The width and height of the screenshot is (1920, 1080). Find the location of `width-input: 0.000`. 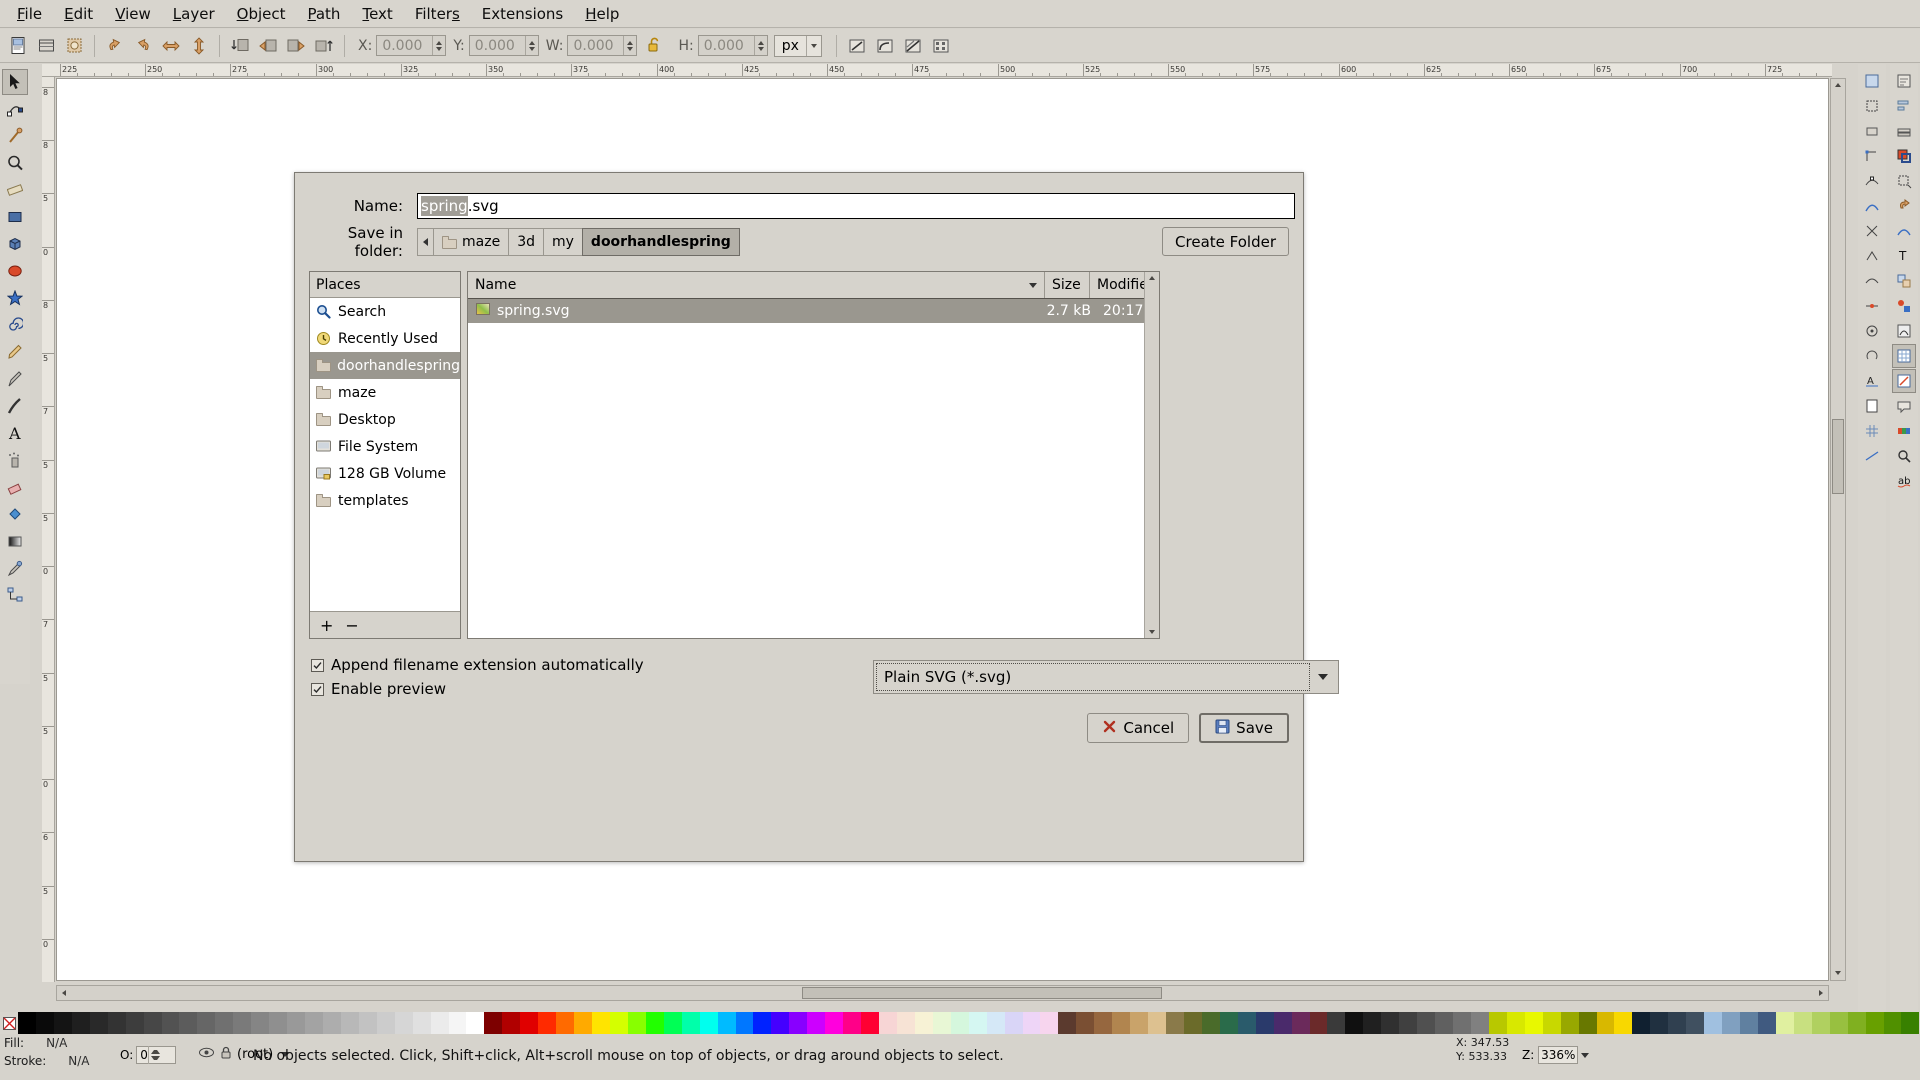

width-input: 0.000 is located at coordinates (602, 45).